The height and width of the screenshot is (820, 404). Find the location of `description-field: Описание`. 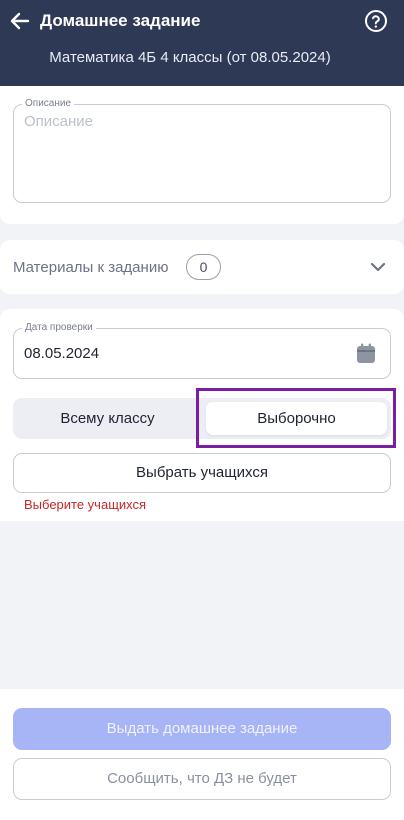

description-field: Описание is located at coordinates (202, 150).